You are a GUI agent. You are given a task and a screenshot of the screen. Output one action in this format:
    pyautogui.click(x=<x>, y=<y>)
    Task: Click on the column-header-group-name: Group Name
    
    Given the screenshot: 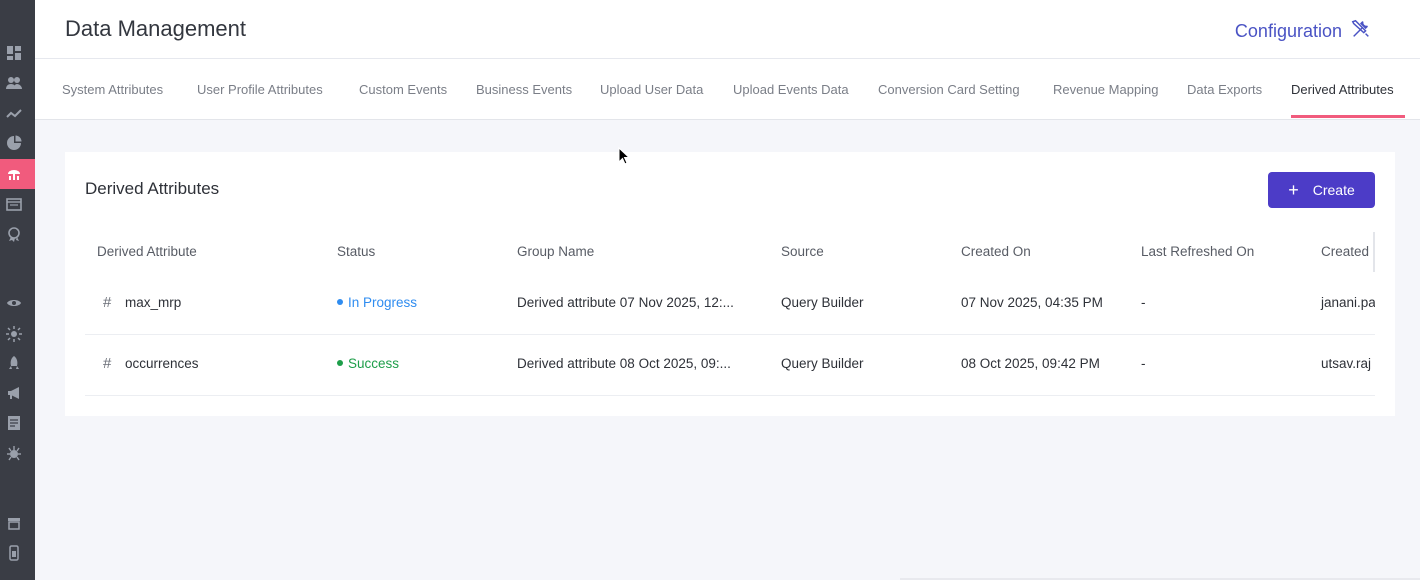 What is the action you would take?
    pyautogui.click(x=555, y=251)
    